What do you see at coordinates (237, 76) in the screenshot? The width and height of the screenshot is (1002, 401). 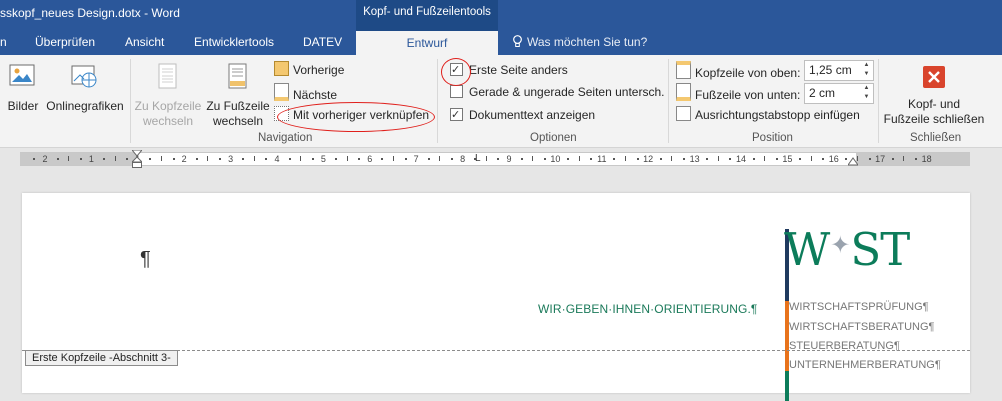 I see `goto-footer-icon` at bounding box center [237, 76].